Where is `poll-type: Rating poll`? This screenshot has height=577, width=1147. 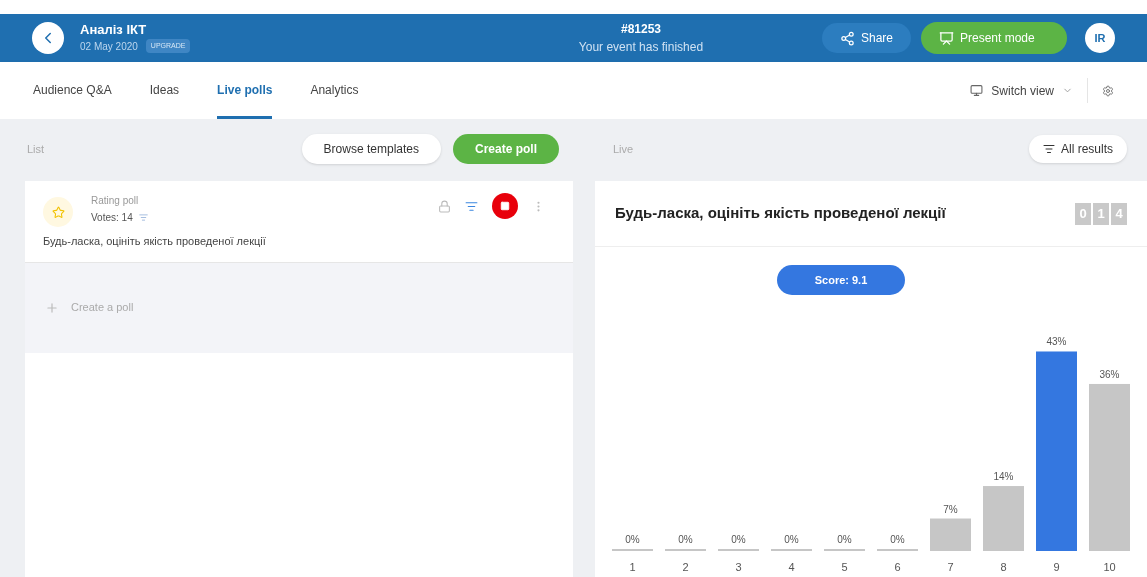
poll-type: Rating poll is located at coordinates (115, 201).